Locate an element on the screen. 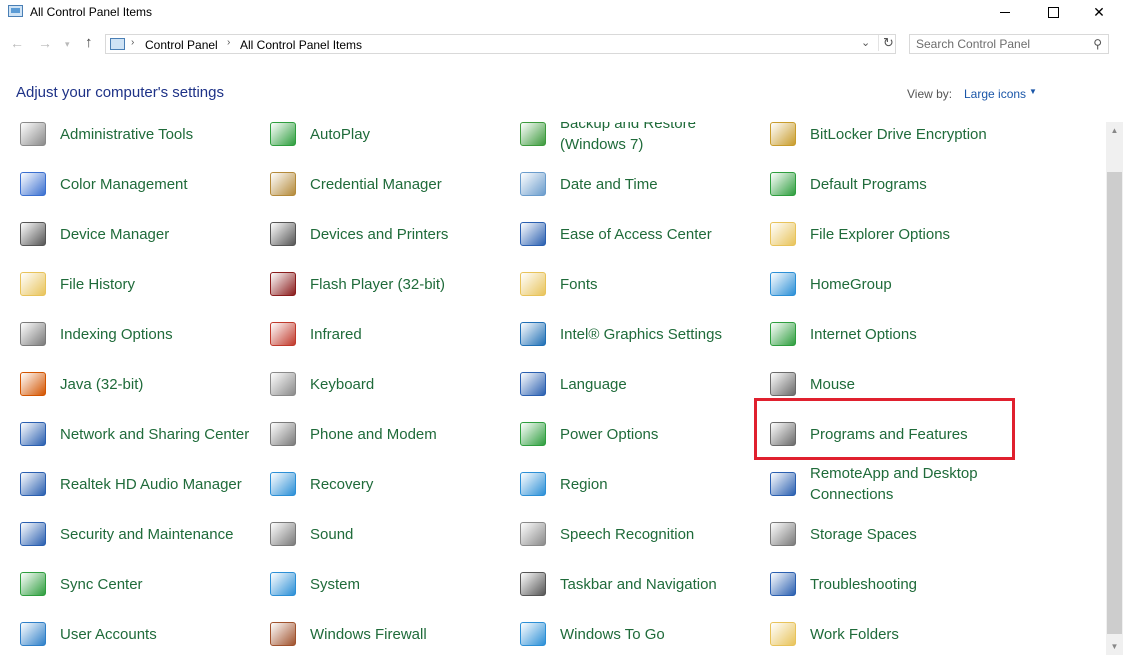 This screenshot has height=655, width=1123. breadcrumb-all-items: All Control Panel Items is located at coordinates (301, 45).